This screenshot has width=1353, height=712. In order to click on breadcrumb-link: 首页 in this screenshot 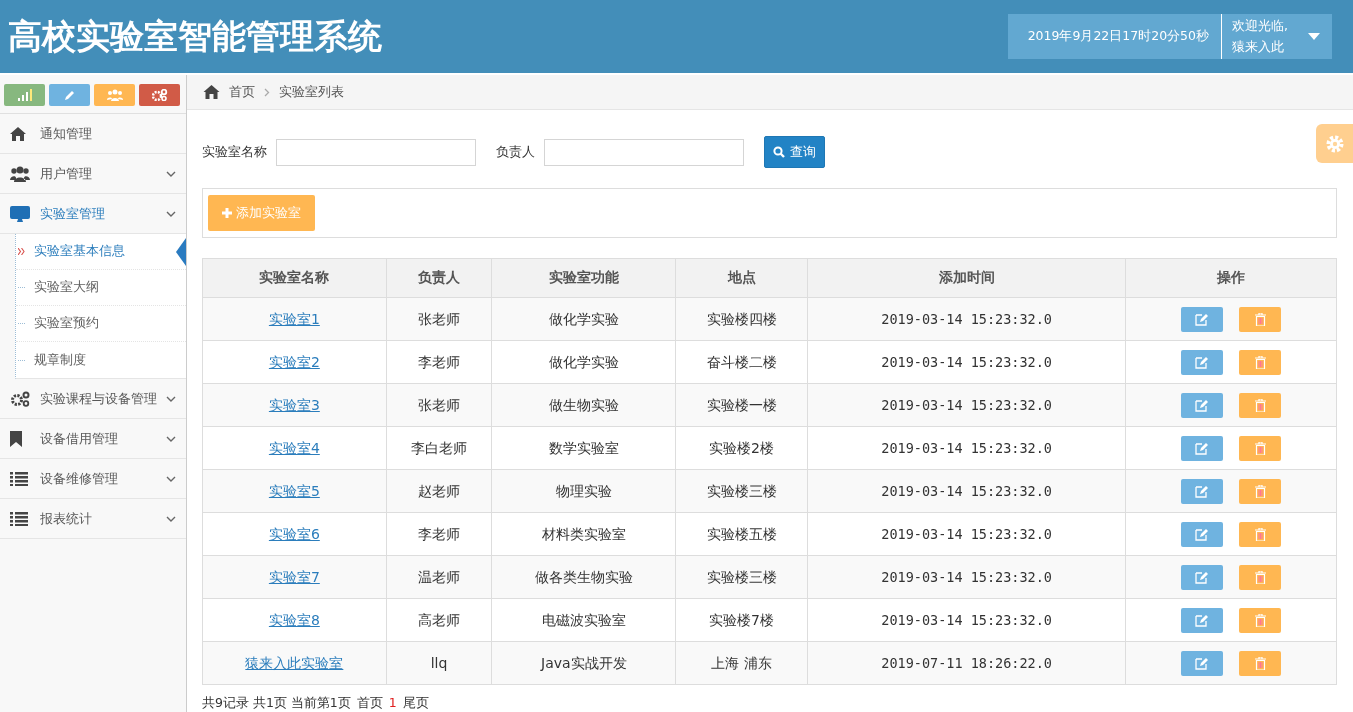, I will do `click(242, 92)`.